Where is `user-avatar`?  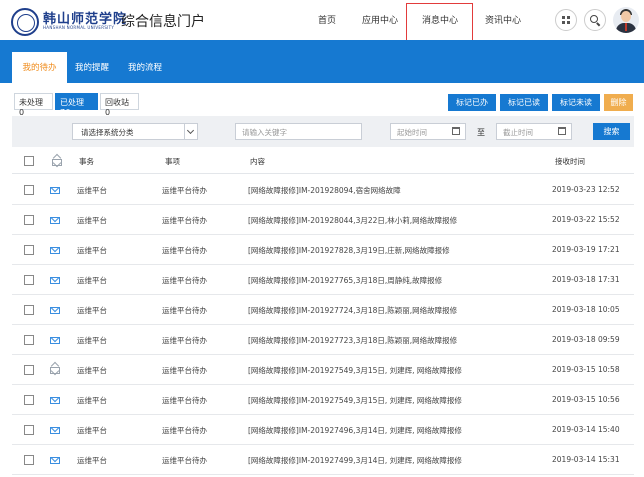 user-avatar is located at coordinates (626, 20).